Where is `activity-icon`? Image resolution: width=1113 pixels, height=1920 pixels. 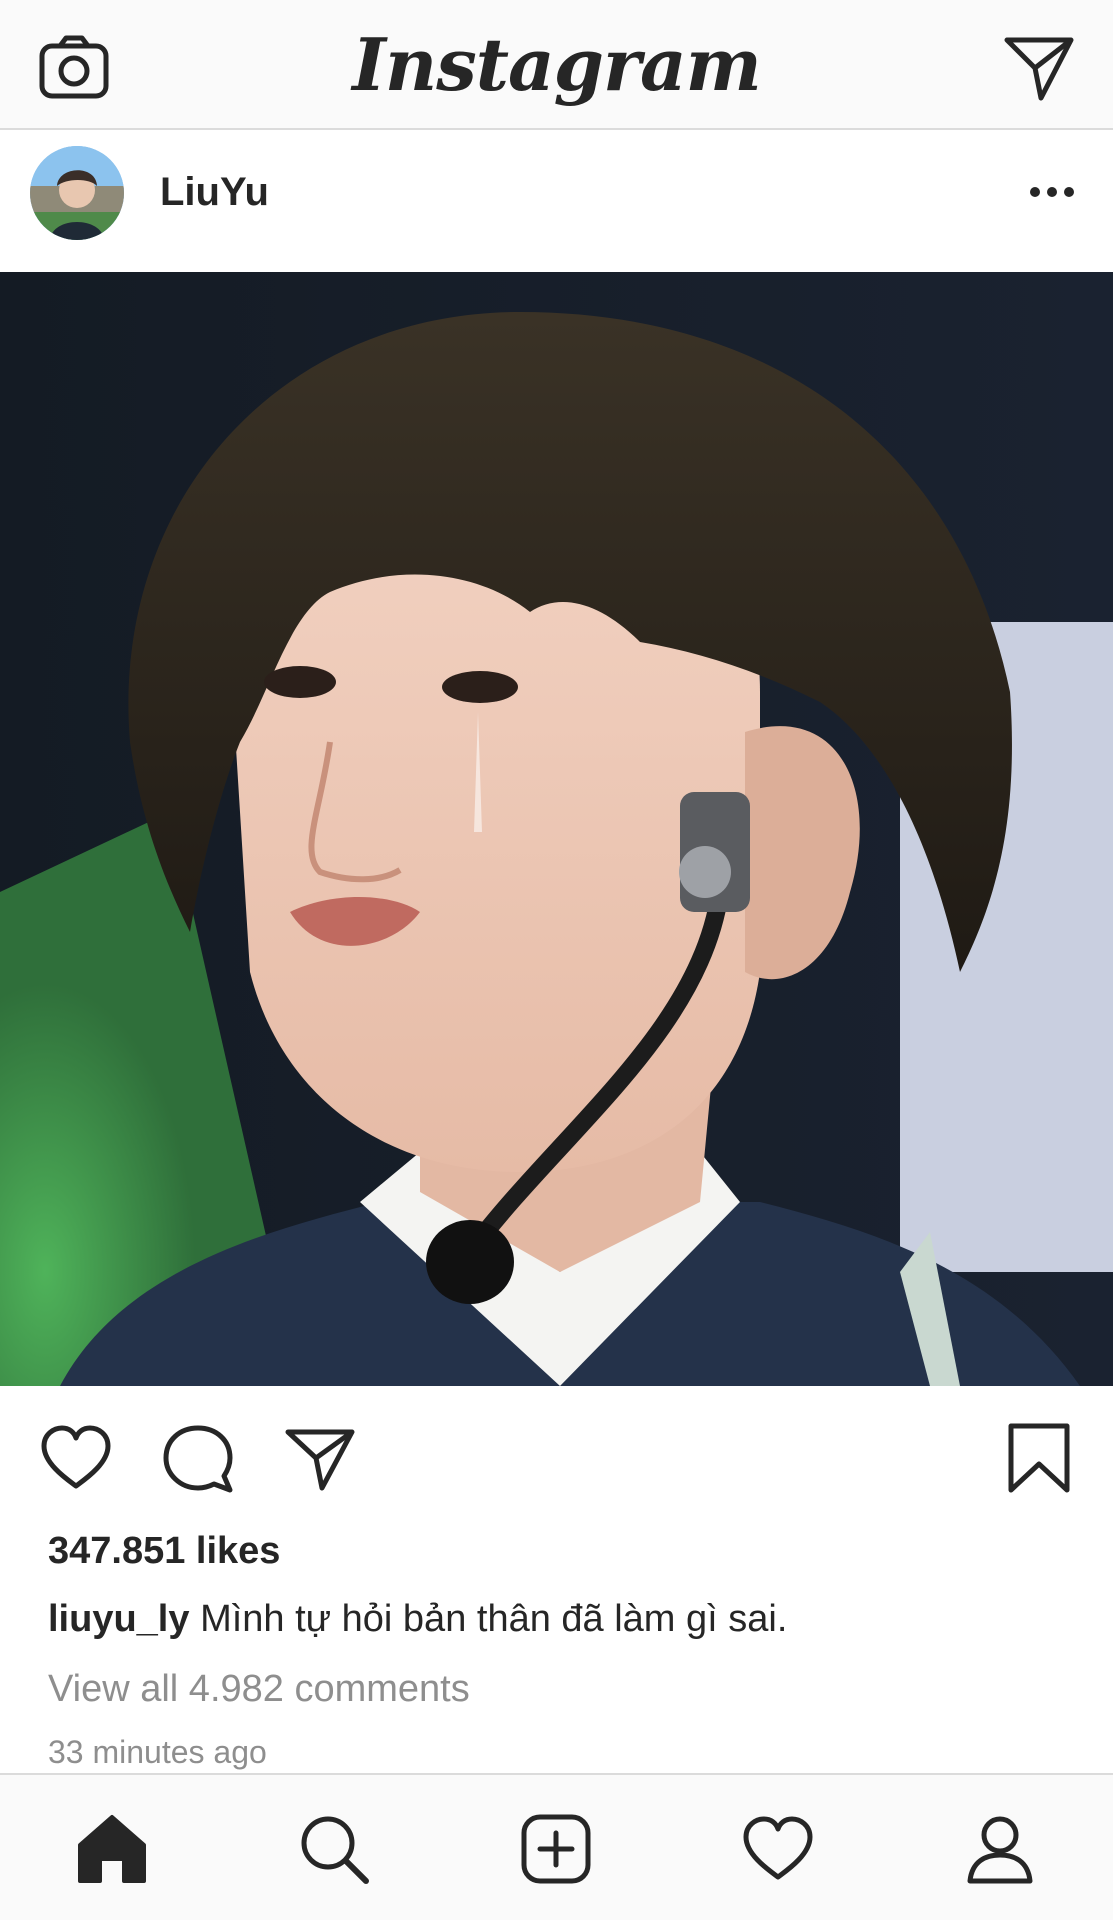
activity-icon is located at coordinates (778, 1849).